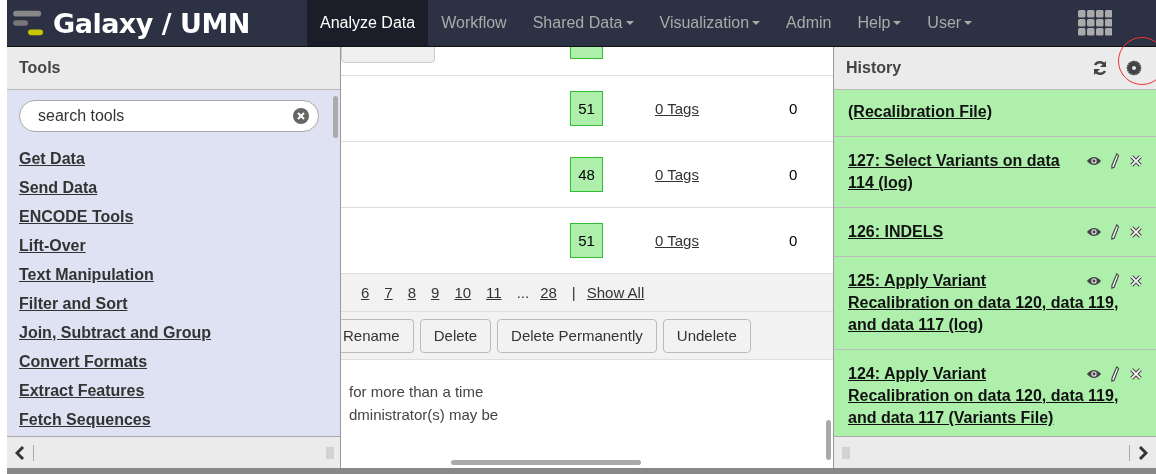 Image resolution: width=1156 pixels, height=474 pixels. What do you see at coordinates (377, 335) in the screenshot?
I see `action-button: Rename` at bounding box center [377, 335].